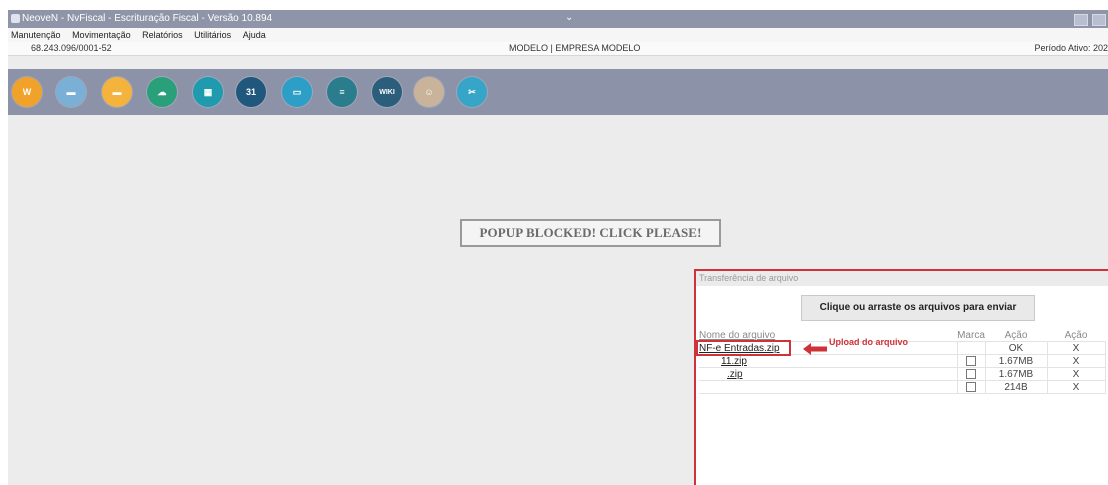 This screenshot has height=485, width=1108. Describe the element at coordinates (1081, 20) in the screenshot. I see `minimize-button` at that location.